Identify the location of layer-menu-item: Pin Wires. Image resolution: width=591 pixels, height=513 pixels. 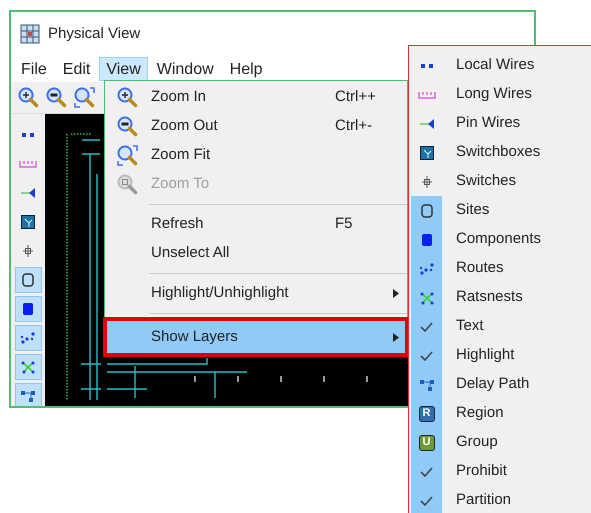
(500, 123).